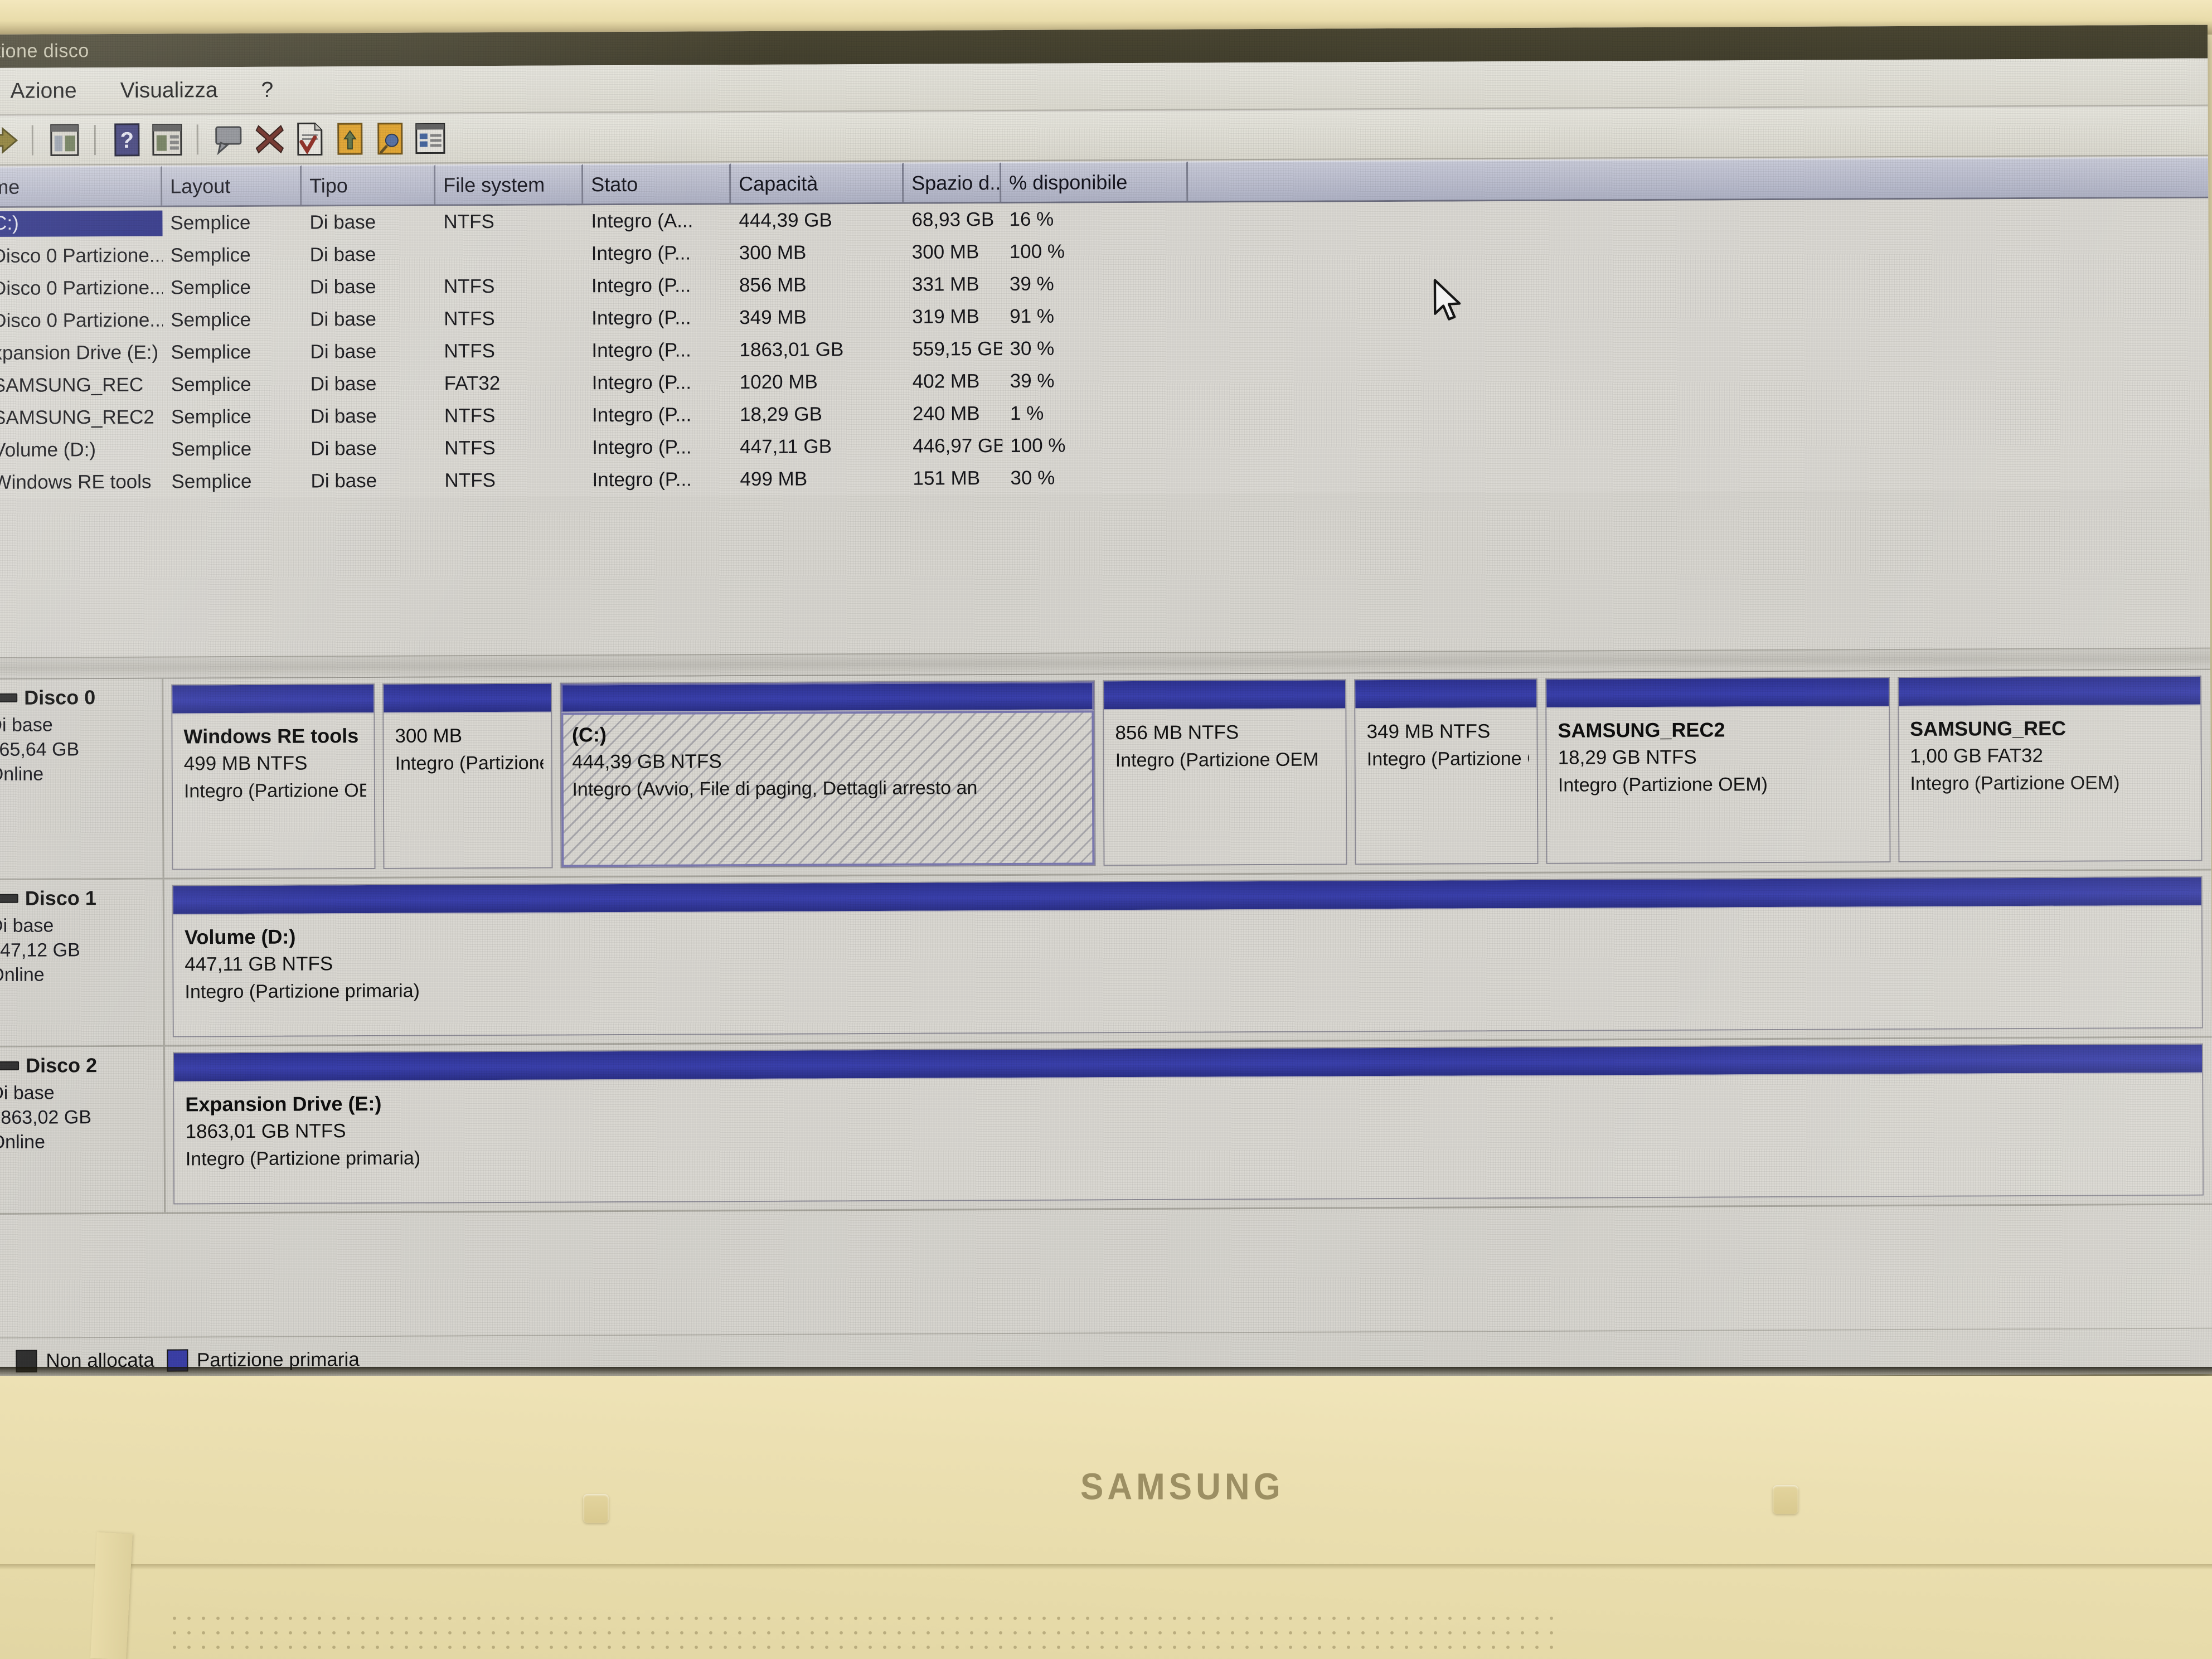 Image resolution: width=2212 pixels, height=1659 pixels. Describe the element at coordinates (958, 446) in the screenshot. I see `cell-spazio: 446,97 GB` at that location.